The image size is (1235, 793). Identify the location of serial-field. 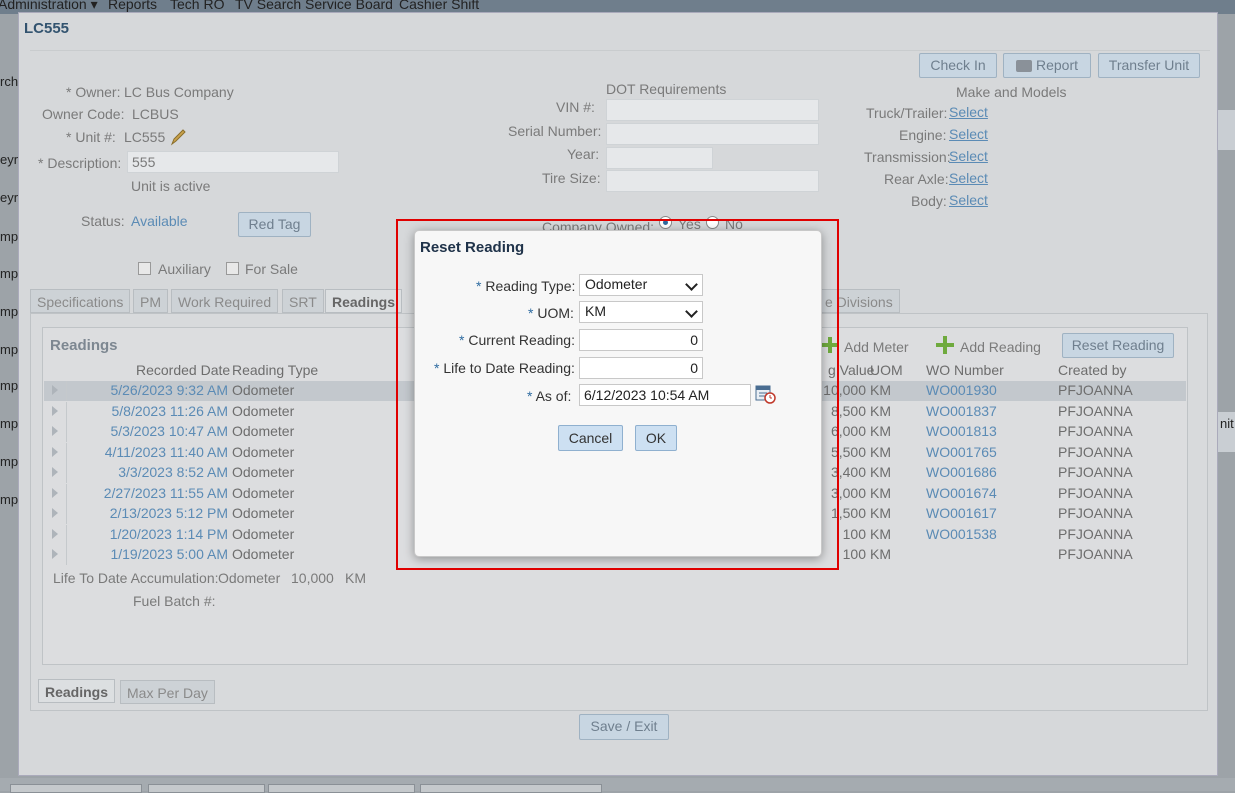
(712, 134).